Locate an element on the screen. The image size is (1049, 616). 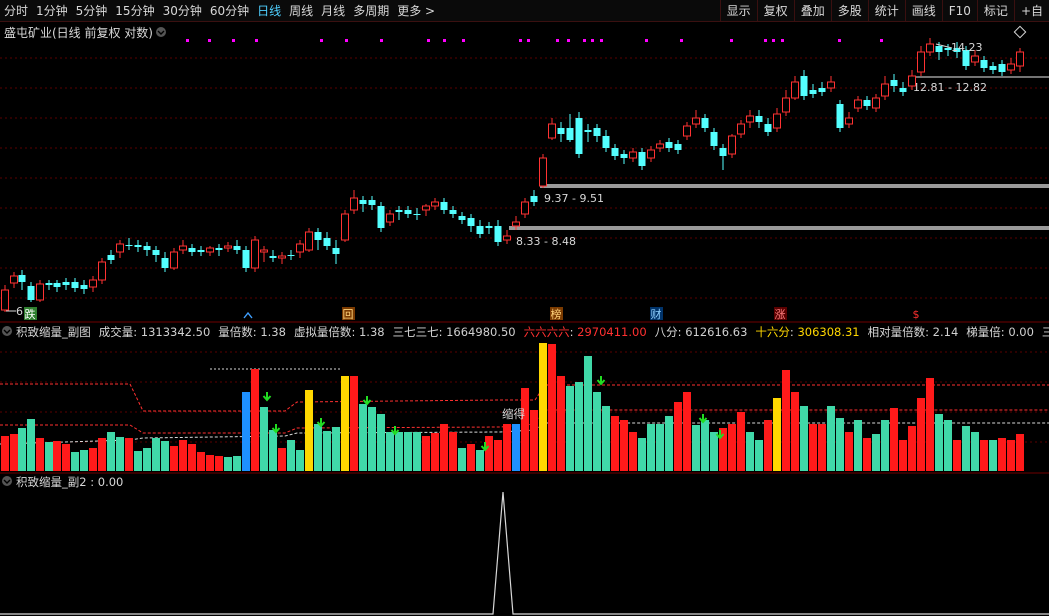
sub1-field-value: 612616.63 is located at coordinates (716, 332).